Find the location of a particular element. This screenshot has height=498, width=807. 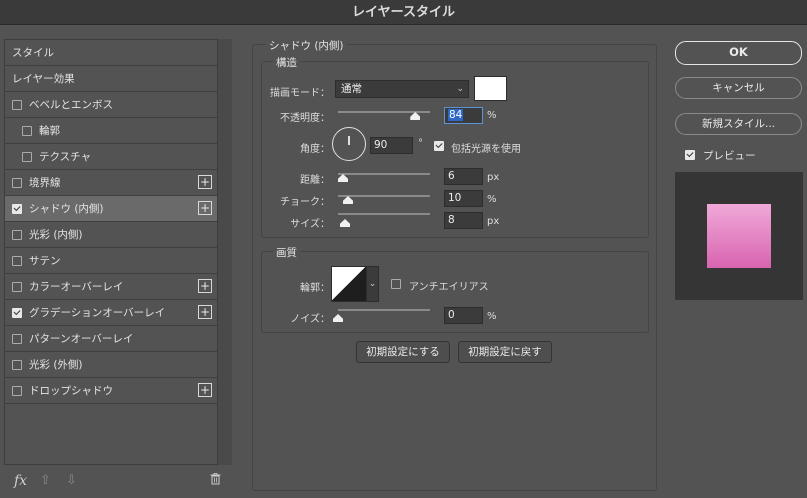

style-list-item: 境界線 + is located at coordinates (111, 183).